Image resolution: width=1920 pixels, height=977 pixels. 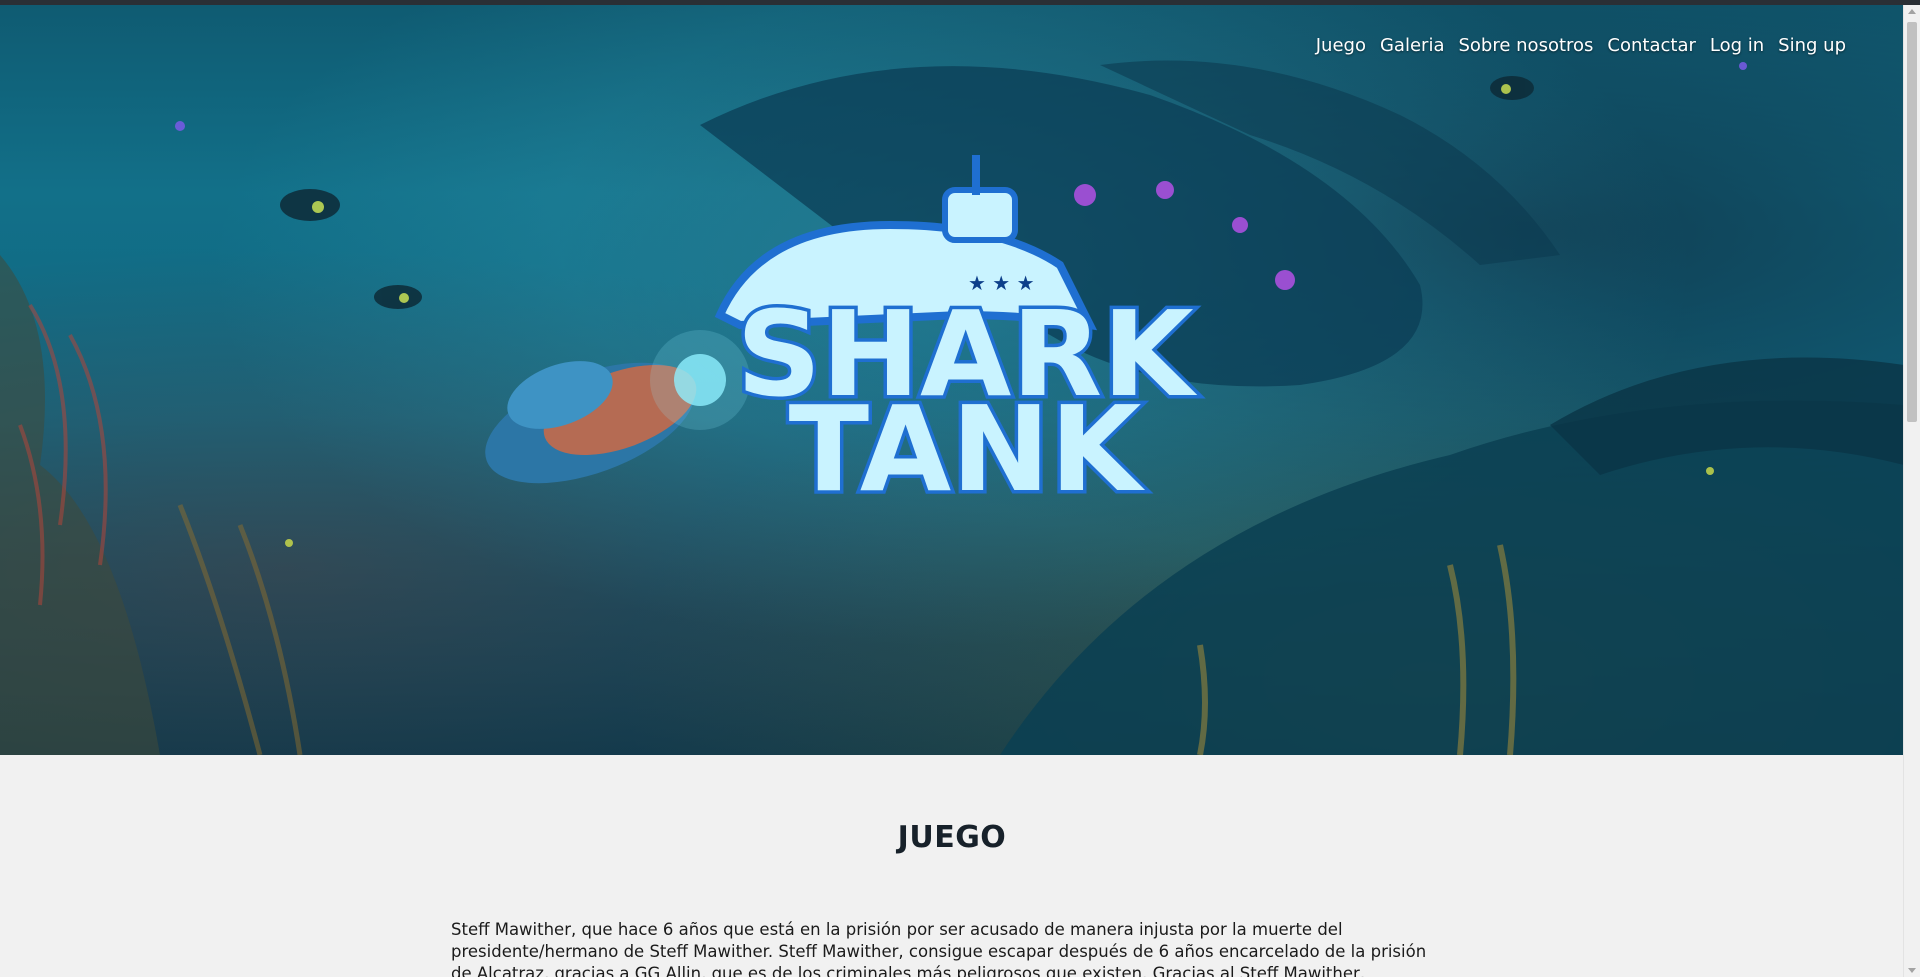 What do you see at coordinates (1525, 45) in the screenshot?
I see `nav-item-sobre-nosotros: Sobre nosotros` at bounding box center [1525, 45].